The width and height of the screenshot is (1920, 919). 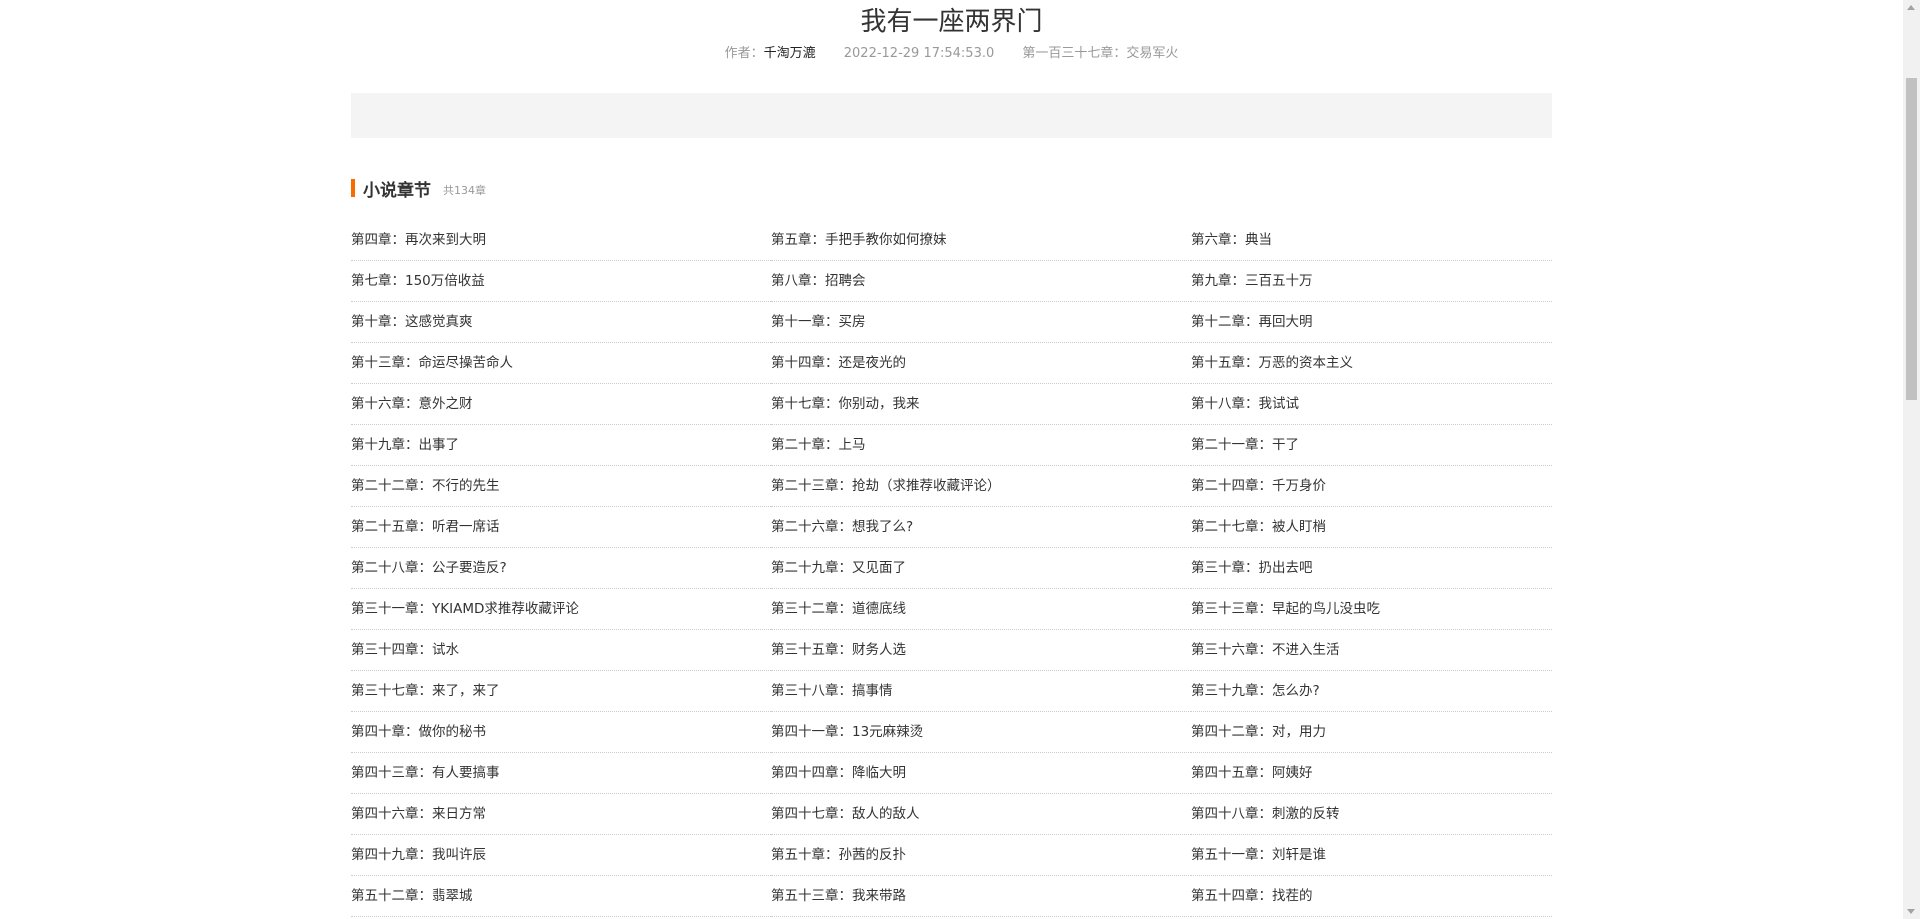 What do you see at coordinates (1371, 855) in the screenshot?
I see `chapter-link: 第五十一章：刘轩是谁` at bounding box center [1371, 855].